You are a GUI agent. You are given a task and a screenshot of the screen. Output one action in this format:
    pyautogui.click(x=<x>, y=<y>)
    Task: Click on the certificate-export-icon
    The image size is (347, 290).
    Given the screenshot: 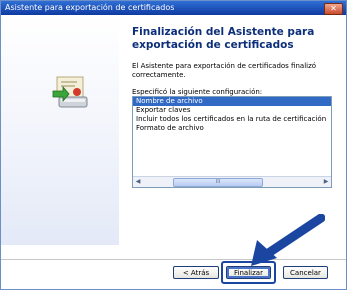 What is the action you would take?
    pyautogui.click(x=70, y=92)
    